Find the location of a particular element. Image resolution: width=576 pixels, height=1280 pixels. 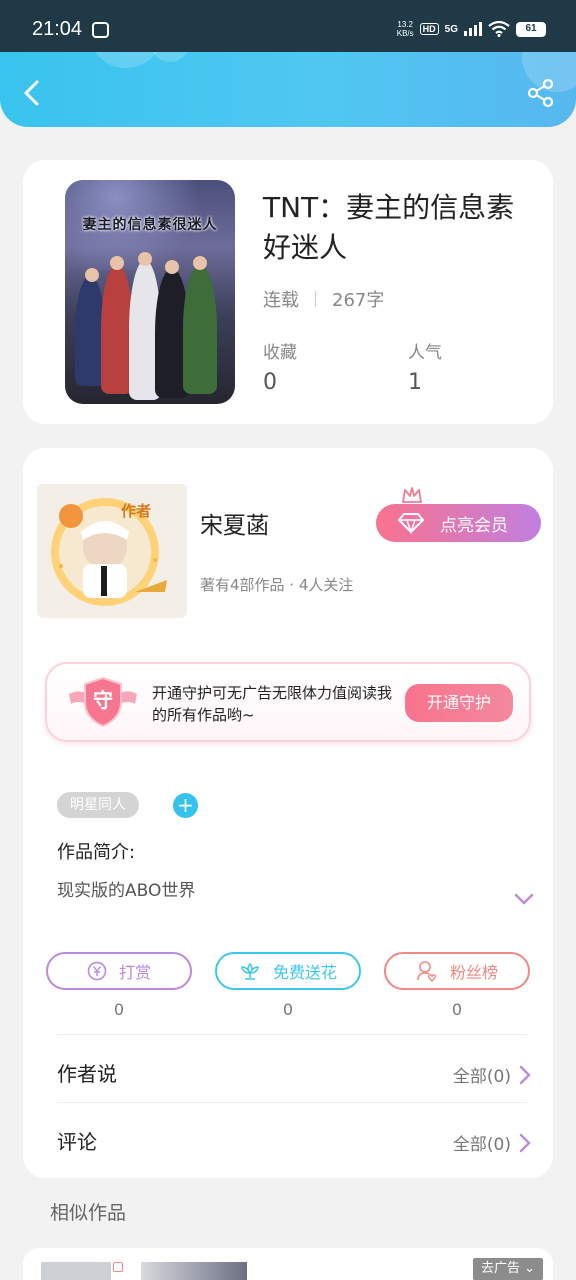

tip-label: 打赏 is located at coordinates (134, 972).